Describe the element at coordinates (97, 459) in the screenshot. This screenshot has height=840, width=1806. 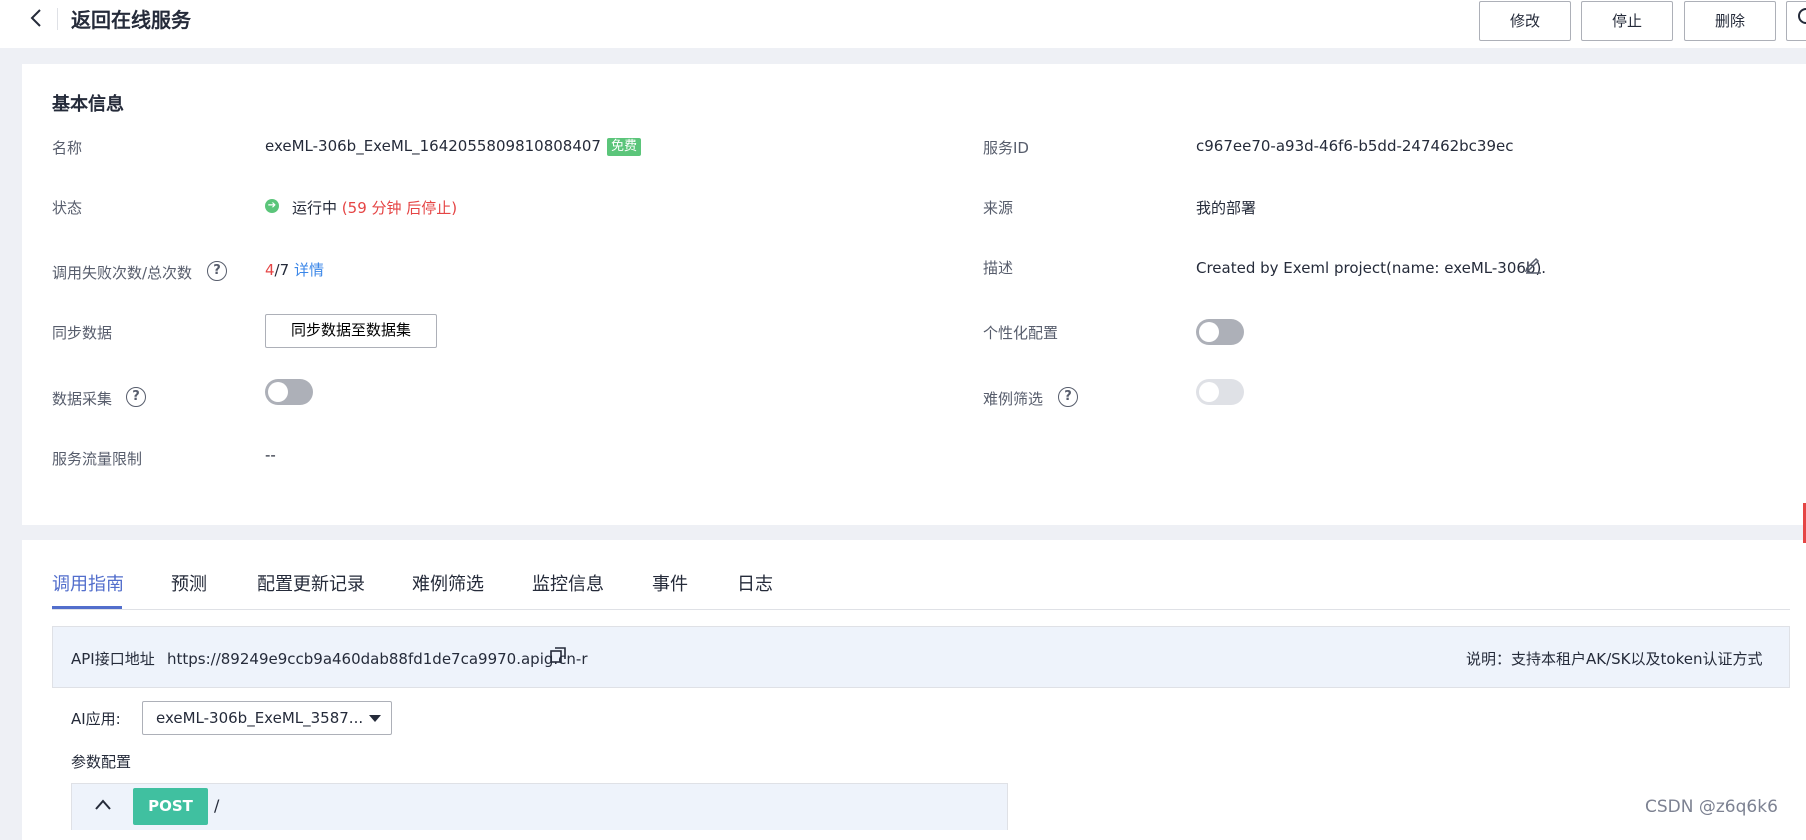
I see `flow-limit-label: 服务流量限制` at that location.